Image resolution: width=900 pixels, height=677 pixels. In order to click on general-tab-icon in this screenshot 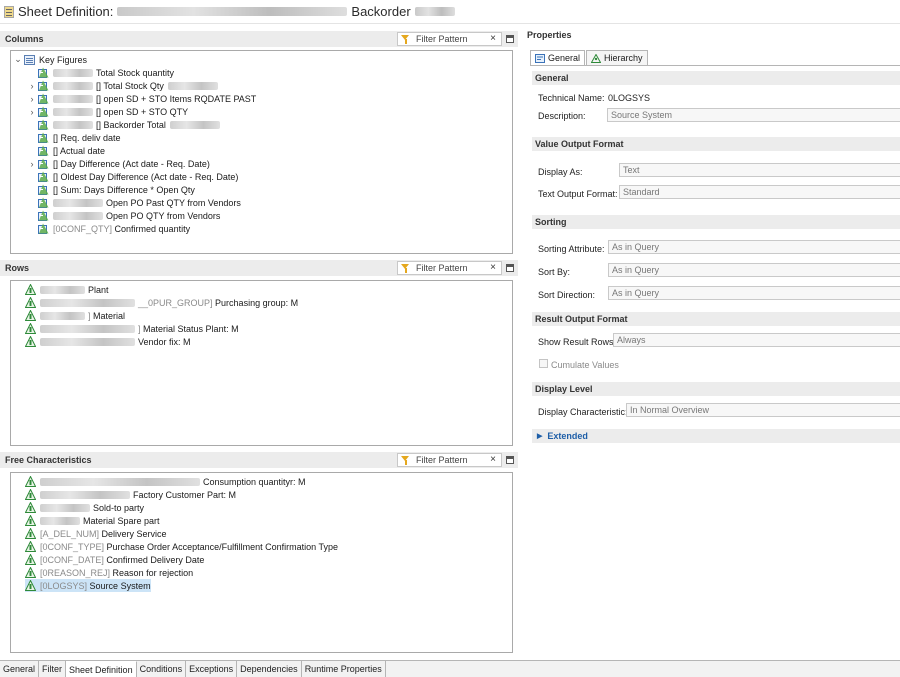, I will do `click(540, 58)`.